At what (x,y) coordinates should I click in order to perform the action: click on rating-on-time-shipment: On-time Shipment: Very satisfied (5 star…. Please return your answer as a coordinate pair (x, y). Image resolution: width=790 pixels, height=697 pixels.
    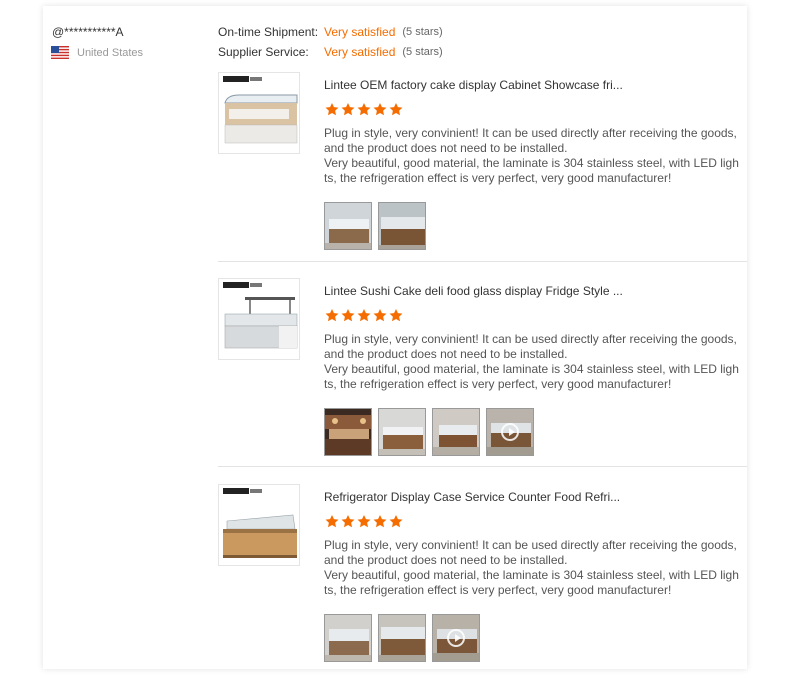
    Looking at the image, I should click on (330, 35).